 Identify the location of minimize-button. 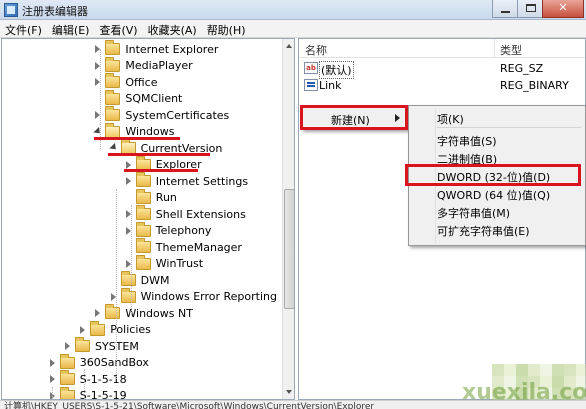
(505, 9).